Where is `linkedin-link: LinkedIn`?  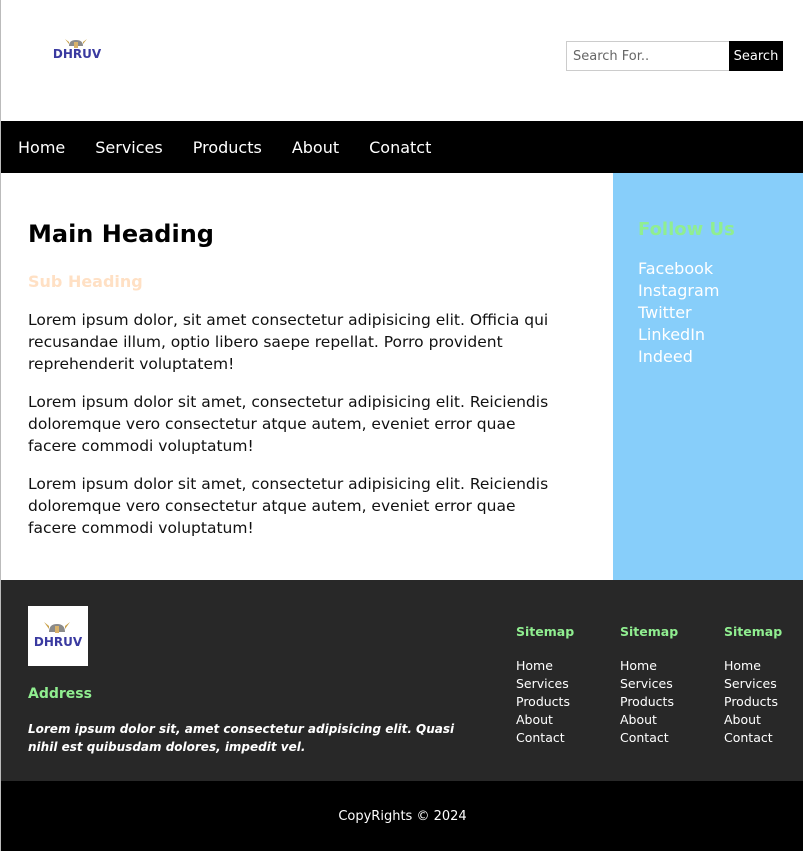
linkedin-link: LinkedIn is located at coordinates (671, 334).